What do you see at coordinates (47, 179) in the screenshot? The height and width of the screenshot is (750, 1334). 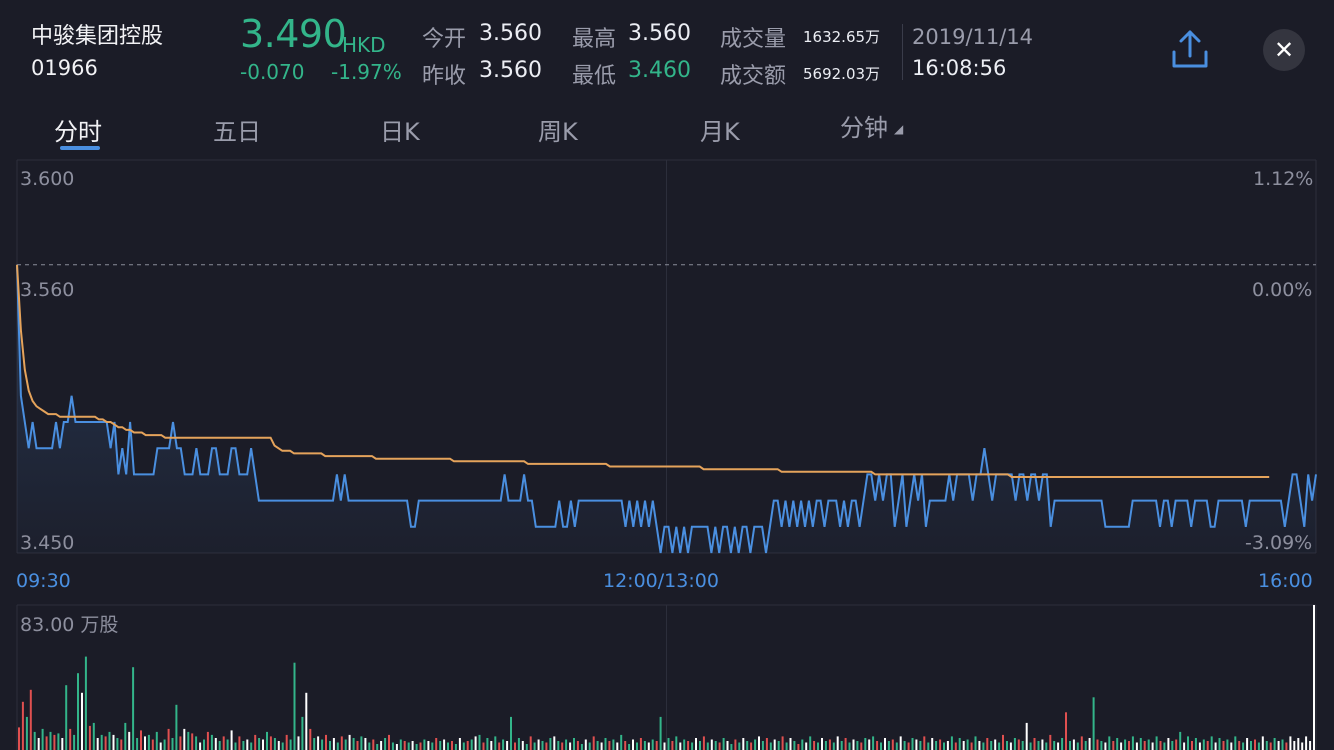 I see `y-tick-left-top: 3.600` at bounding box center [47, 179].